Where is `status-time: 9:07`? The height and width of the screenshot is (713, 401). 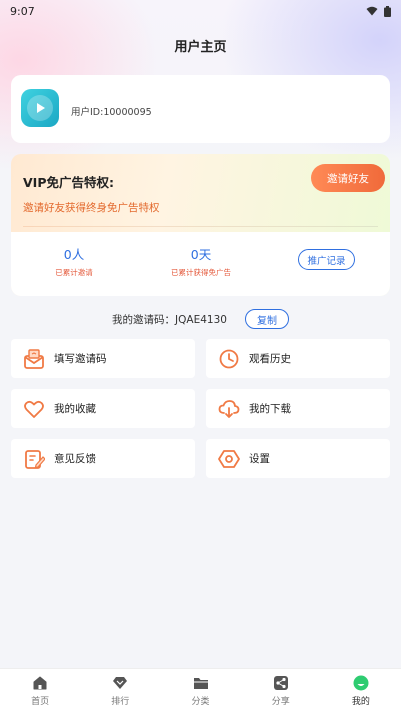 status-time: 9:07 is located at coordinates (22, 11).